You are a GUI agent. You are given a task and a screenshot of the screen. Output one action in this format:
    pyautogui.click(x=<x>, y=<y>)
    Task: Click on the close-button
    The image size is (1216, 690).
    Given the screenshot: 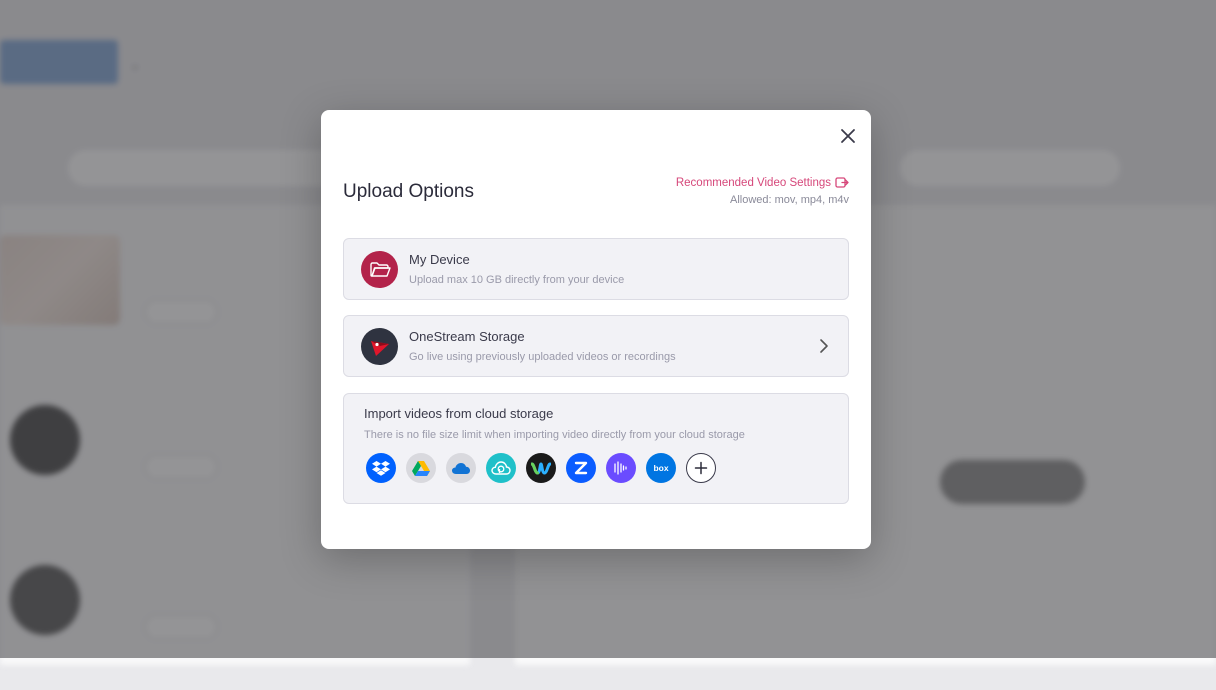 What is the action you would take?
    pyautogui.click(x=848, y=136)
    